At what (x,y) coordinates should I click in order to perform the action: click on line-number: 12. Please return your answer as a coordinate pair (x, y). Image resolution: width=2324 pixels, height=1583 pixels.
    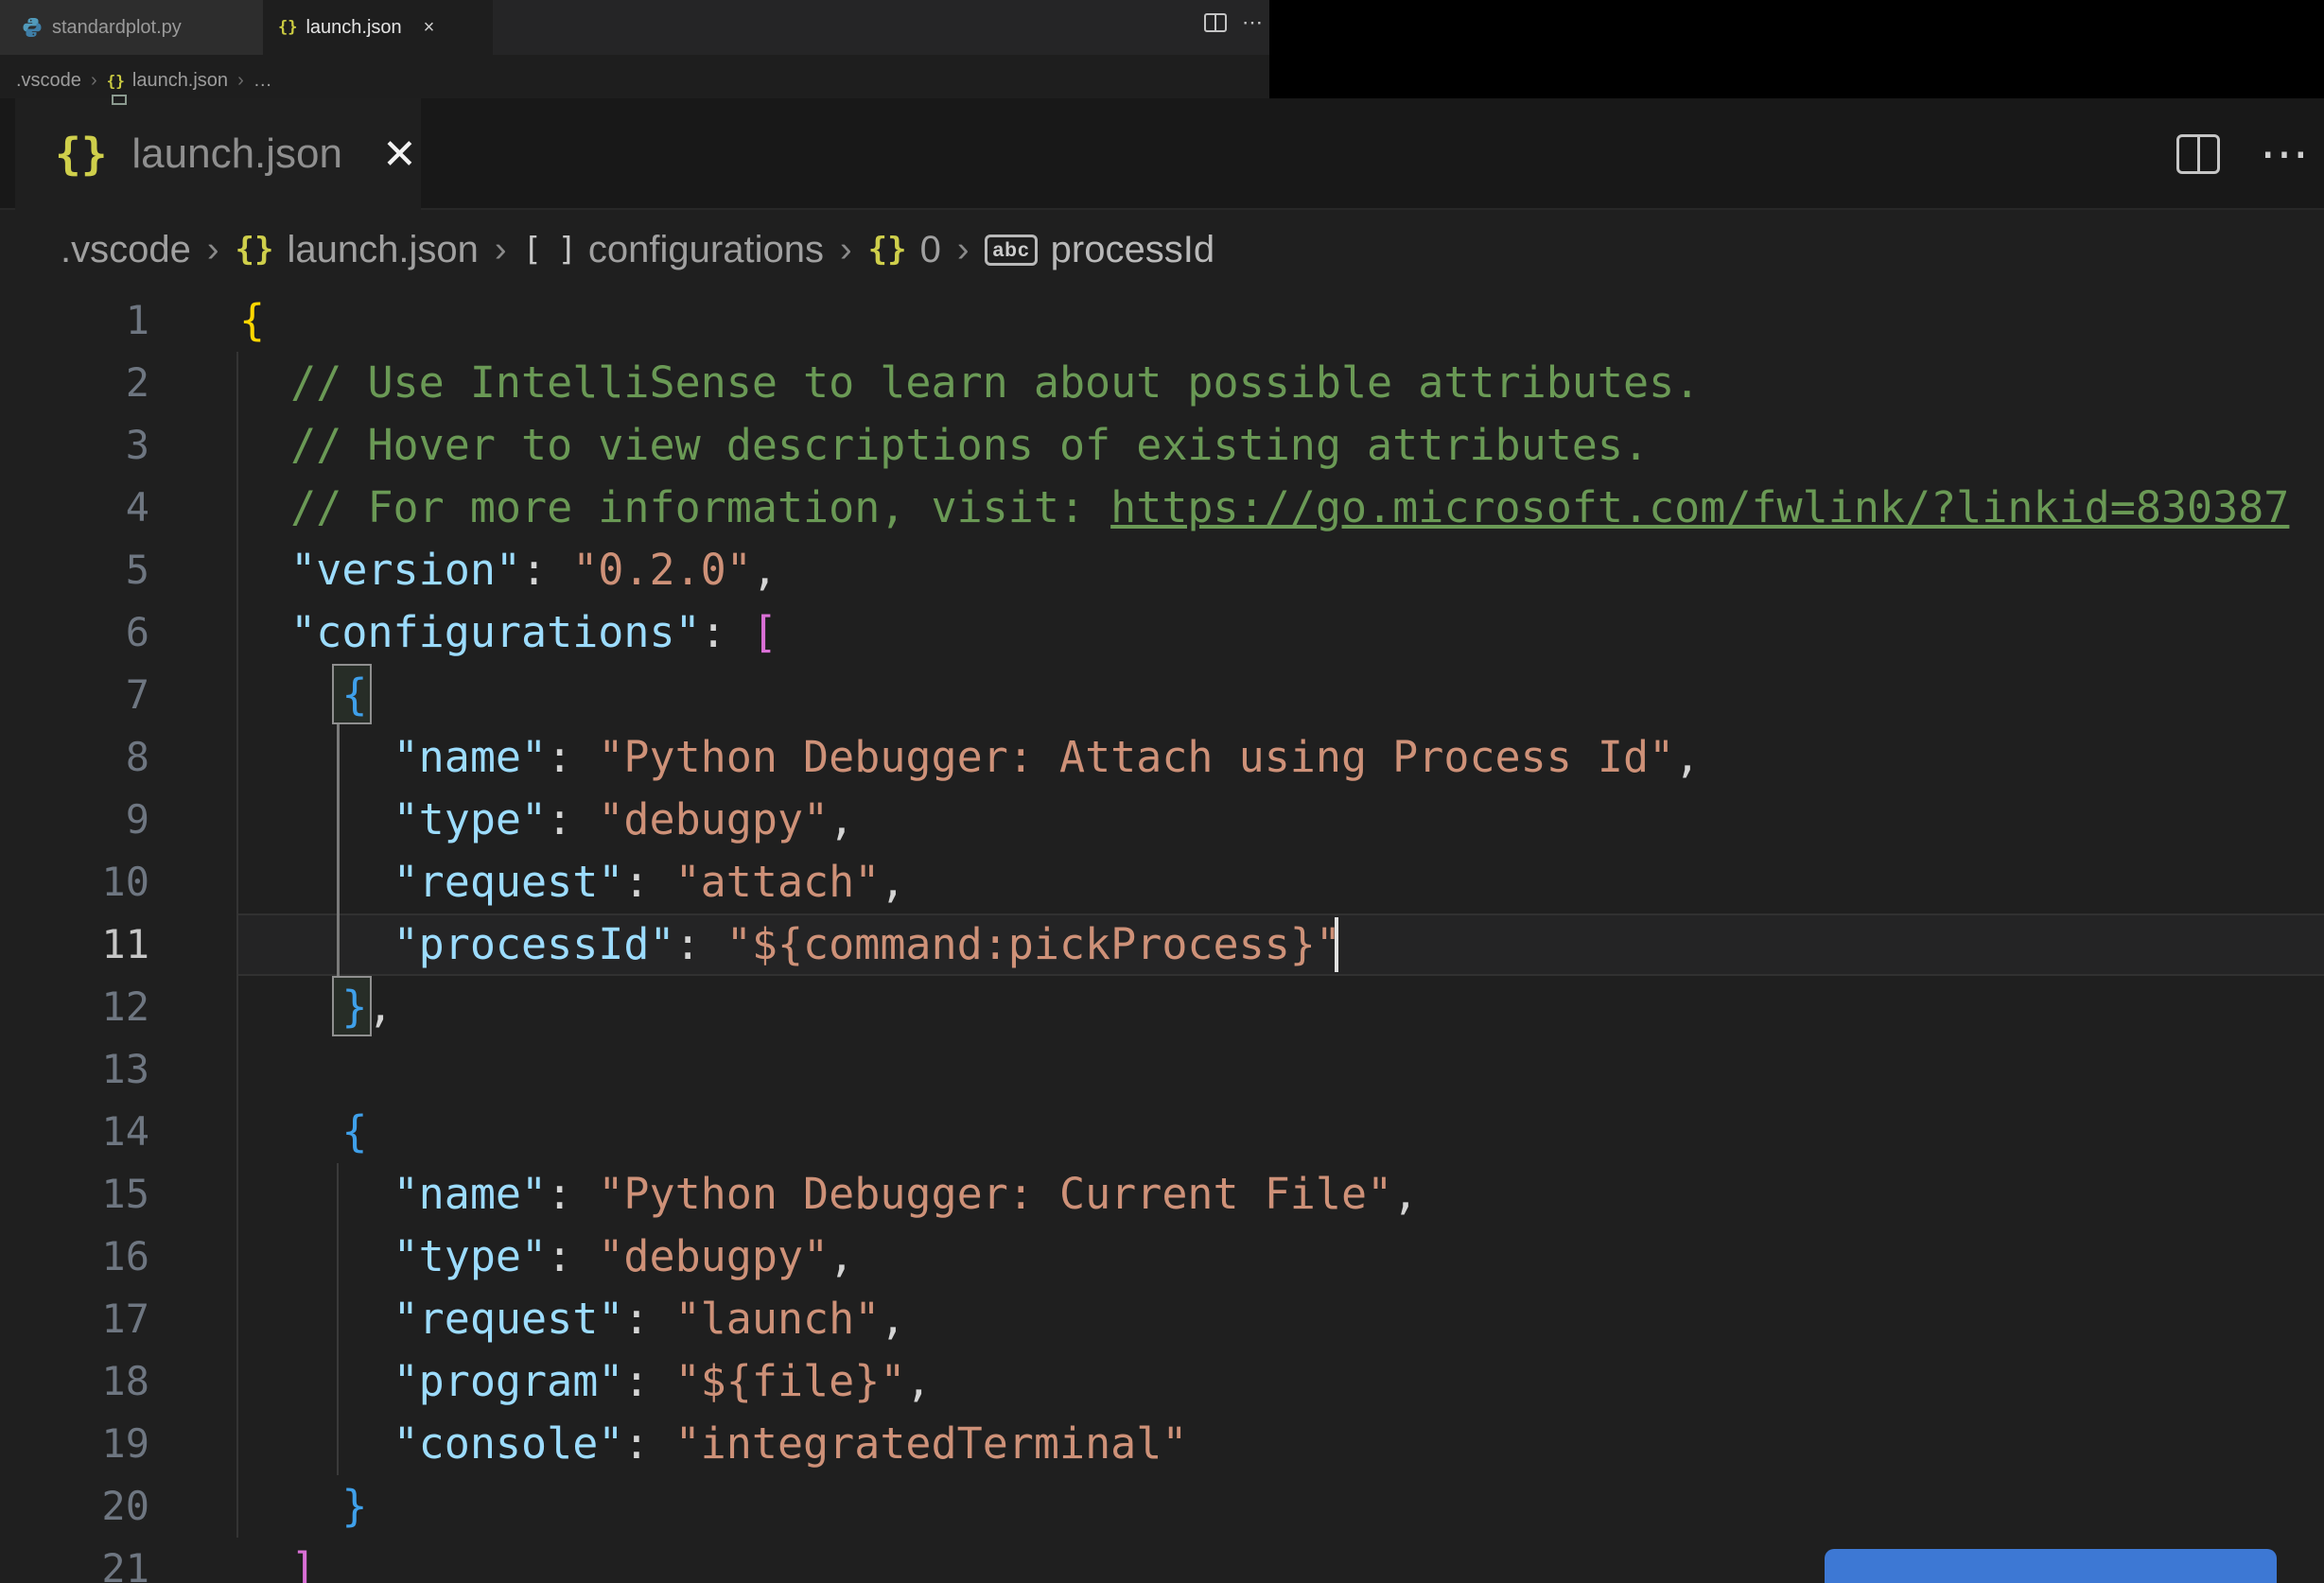
    Looking at the image, I should click on (74, 1007).